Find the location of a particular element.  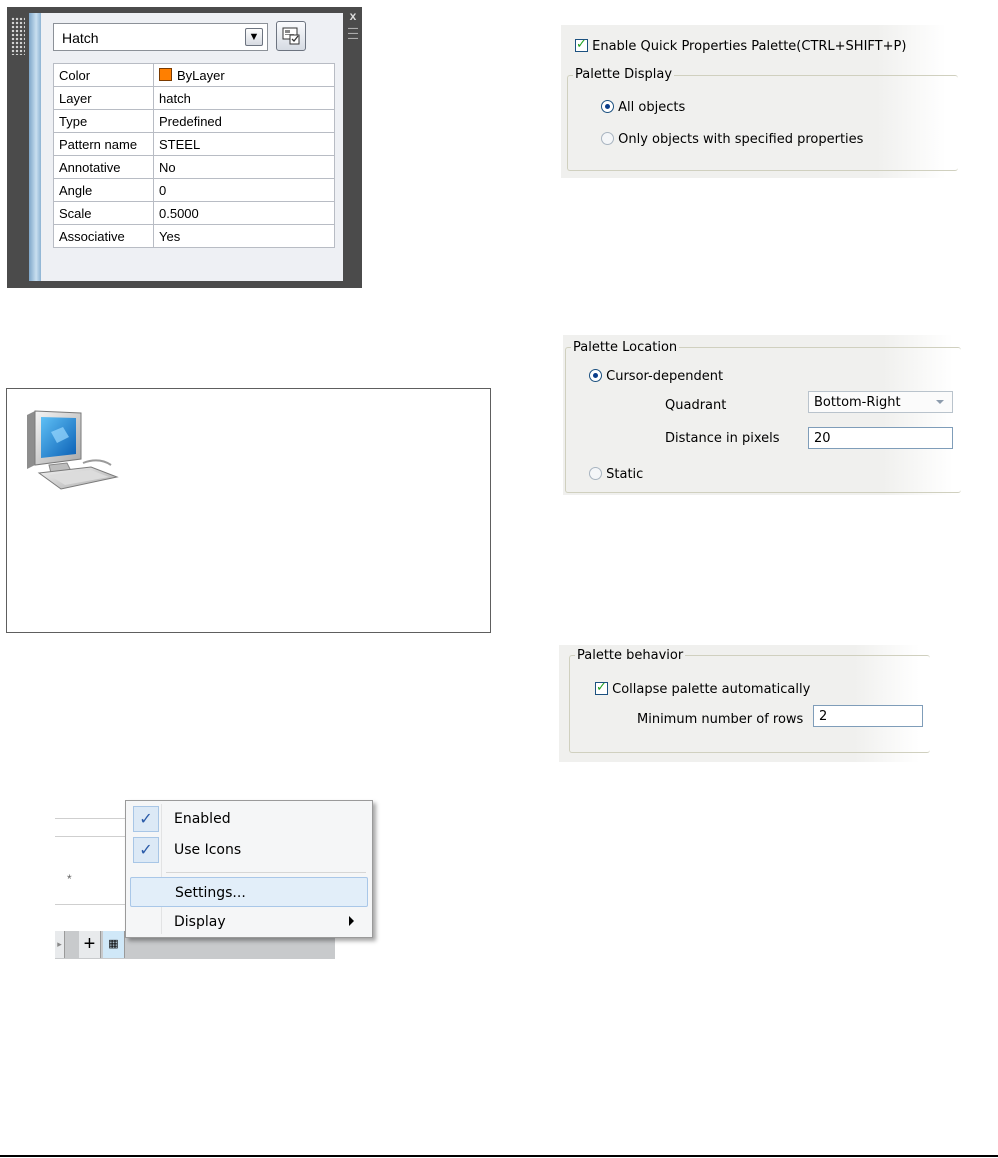

menu-item-enabled: ✓ Enabled is located at coordinates (249, 819).